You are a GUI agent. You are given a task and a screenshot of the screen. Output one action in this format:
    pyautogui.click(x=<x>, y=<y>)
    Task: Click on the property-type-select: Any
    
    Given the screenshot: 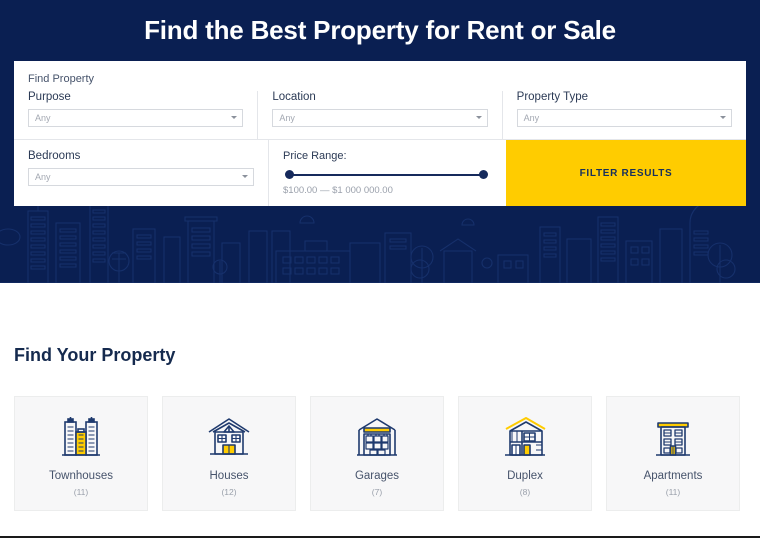 What is the action you would take?
    pyautogui.click(x=624, y=118)
    